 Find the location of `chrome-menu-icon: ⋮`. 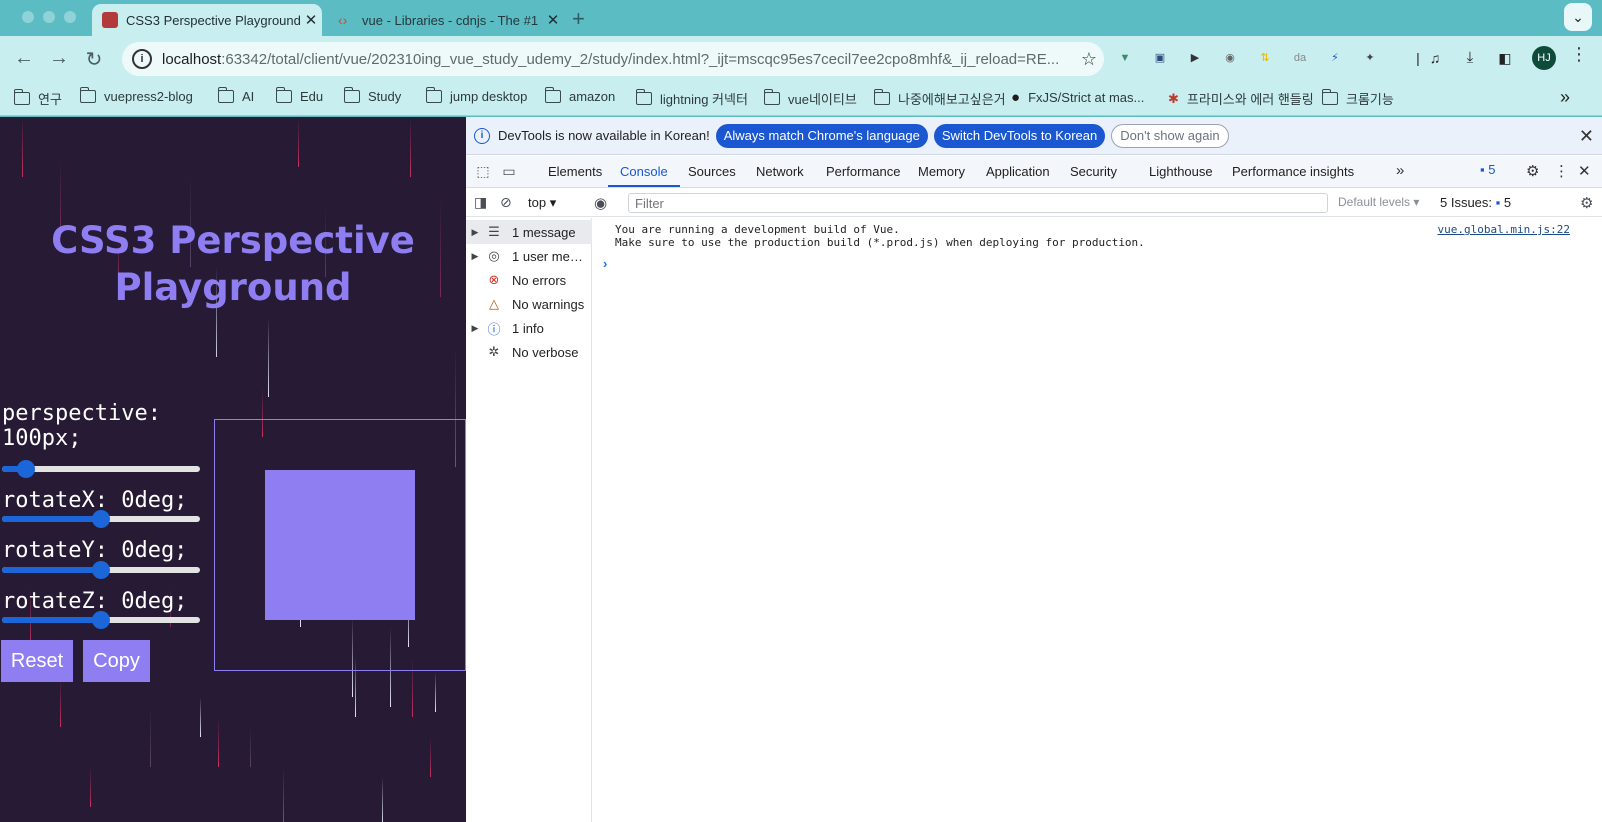

chrome-menu-icon: ⋮ is located at coordinates (1579, 54).